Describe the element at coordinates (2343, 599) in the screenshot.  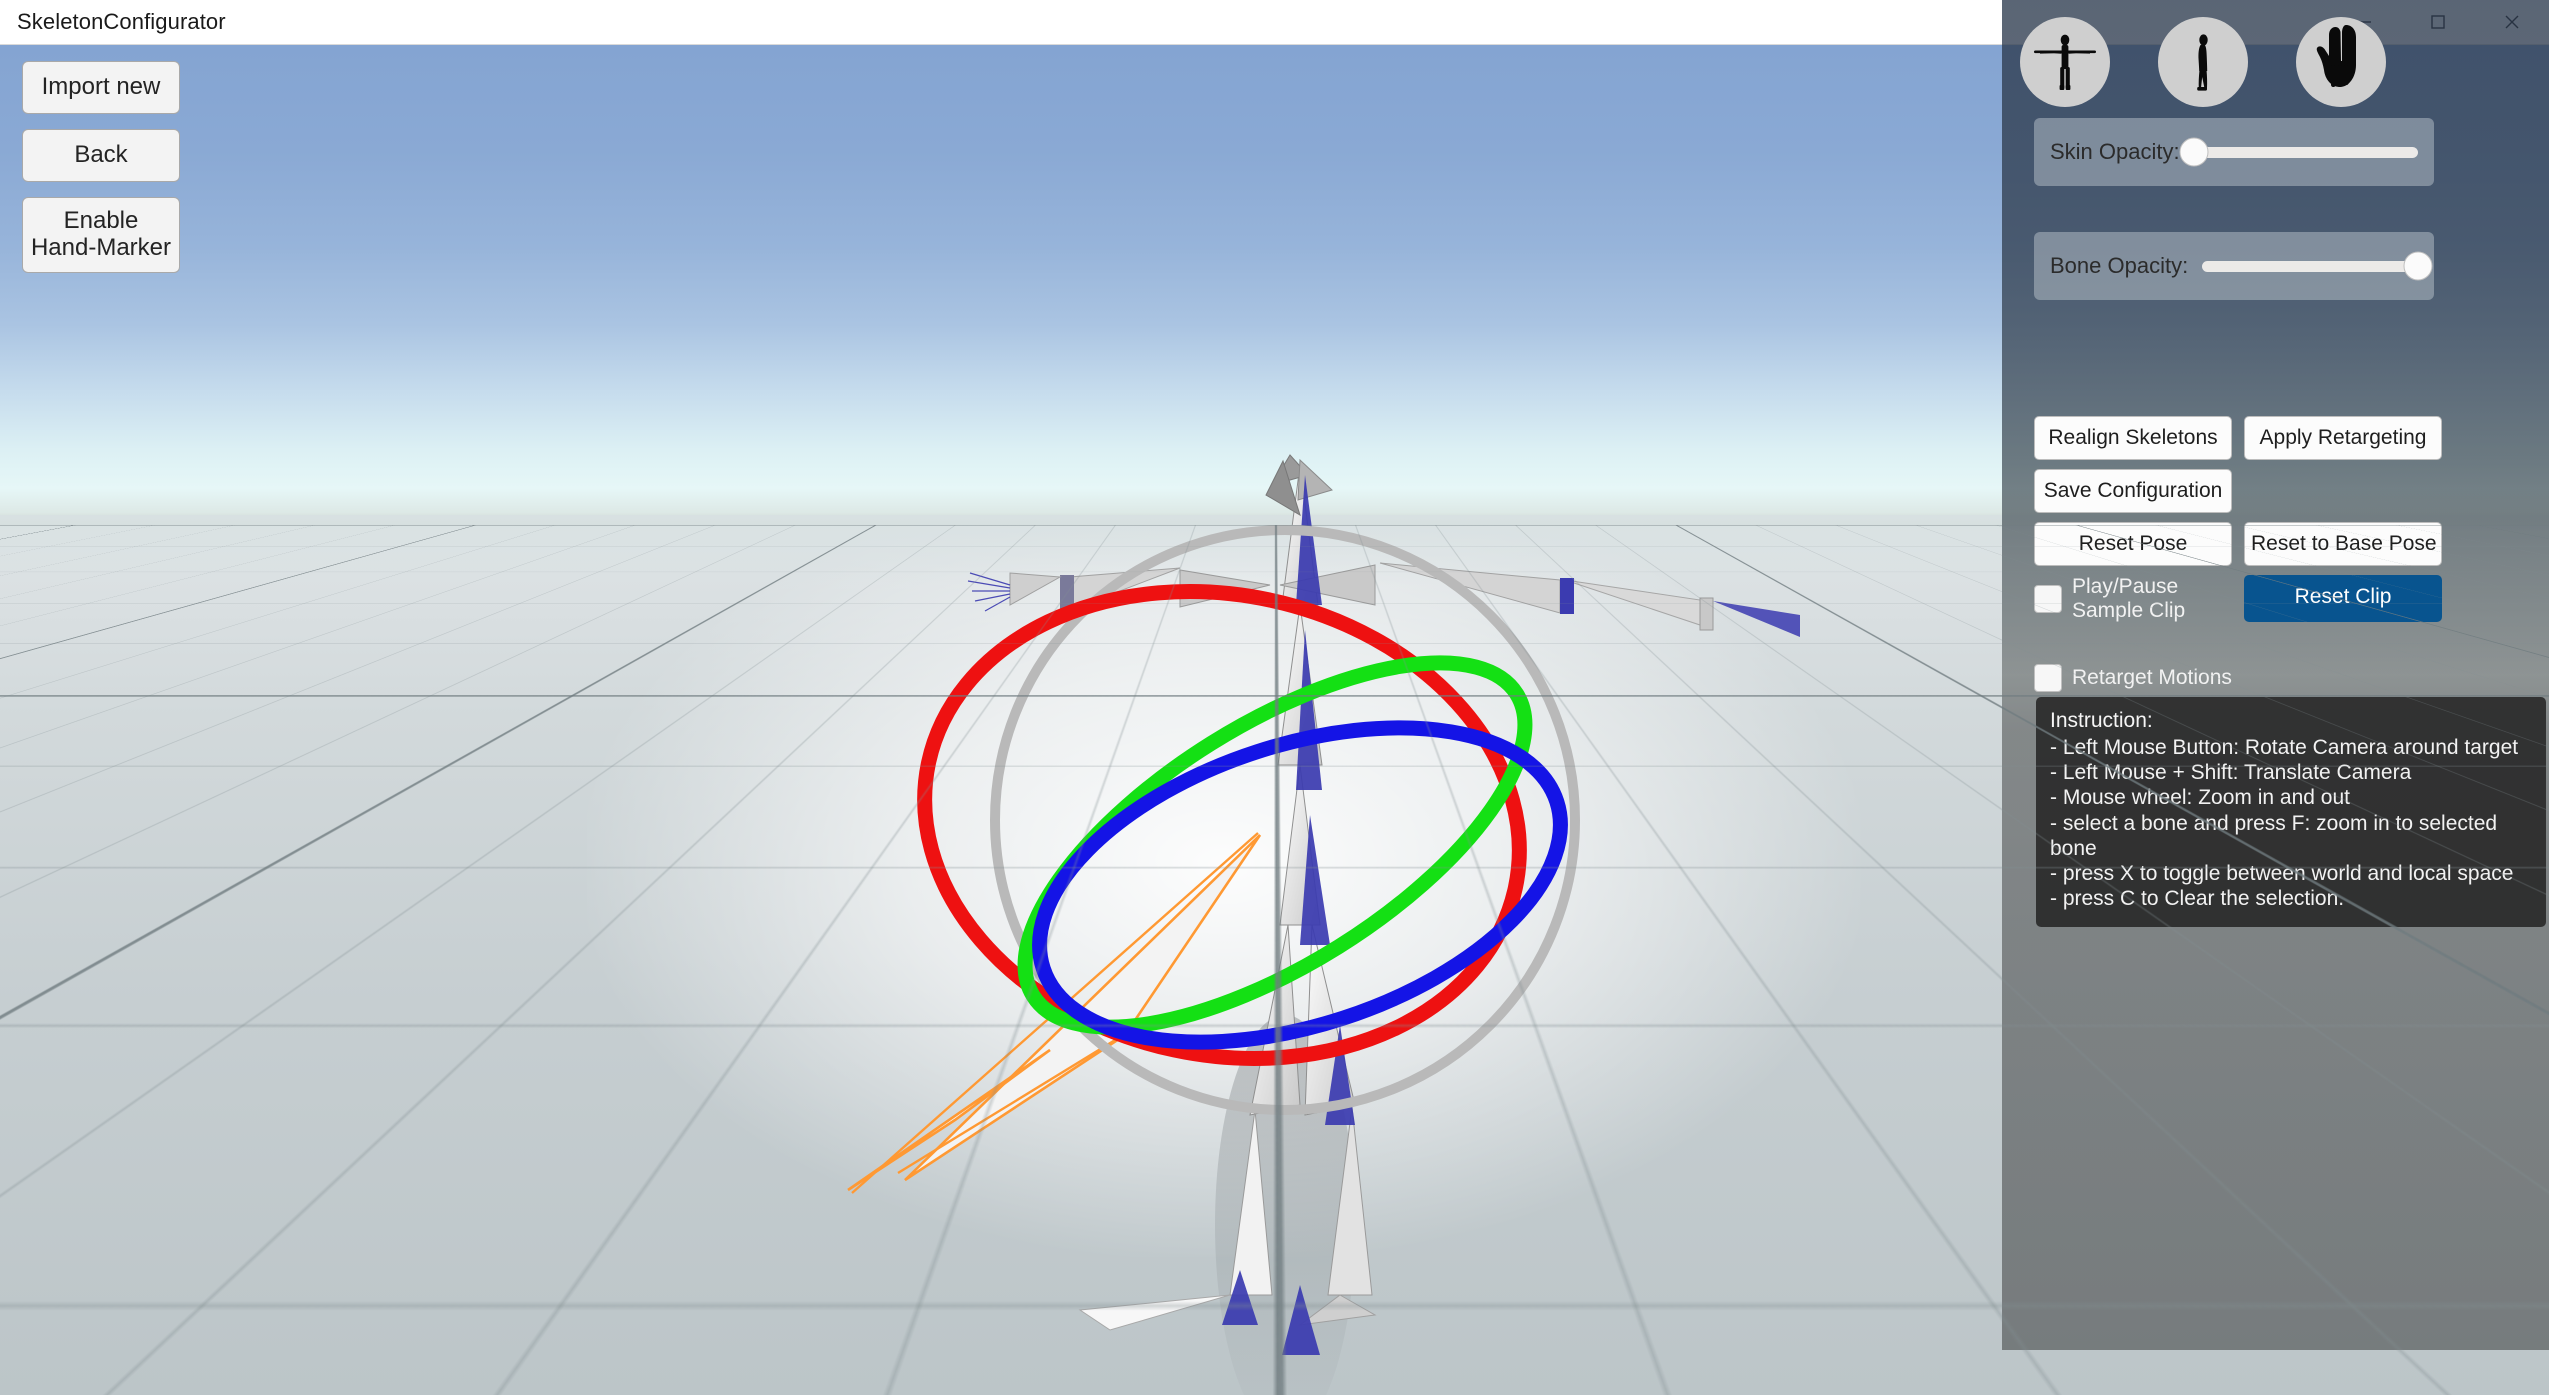
I see `reset-clip-button: Reset Clip` at that location.